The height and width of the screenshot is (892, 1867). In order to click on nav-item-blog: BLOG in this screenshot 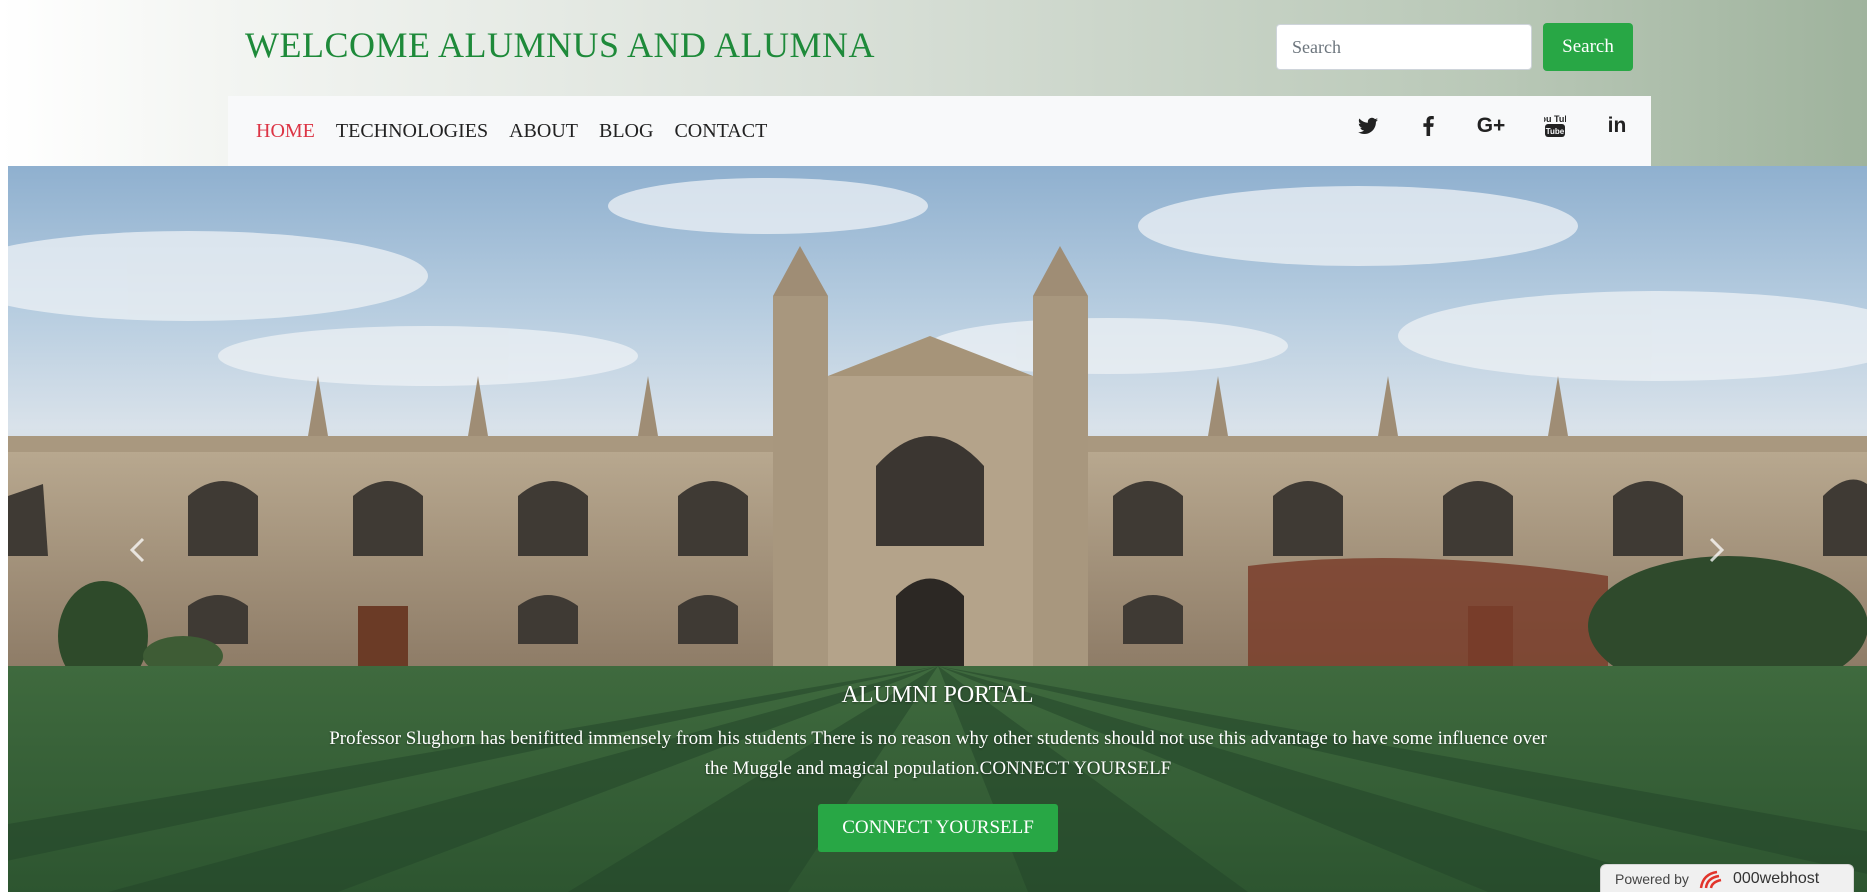, I will do `click(626, 131)`.